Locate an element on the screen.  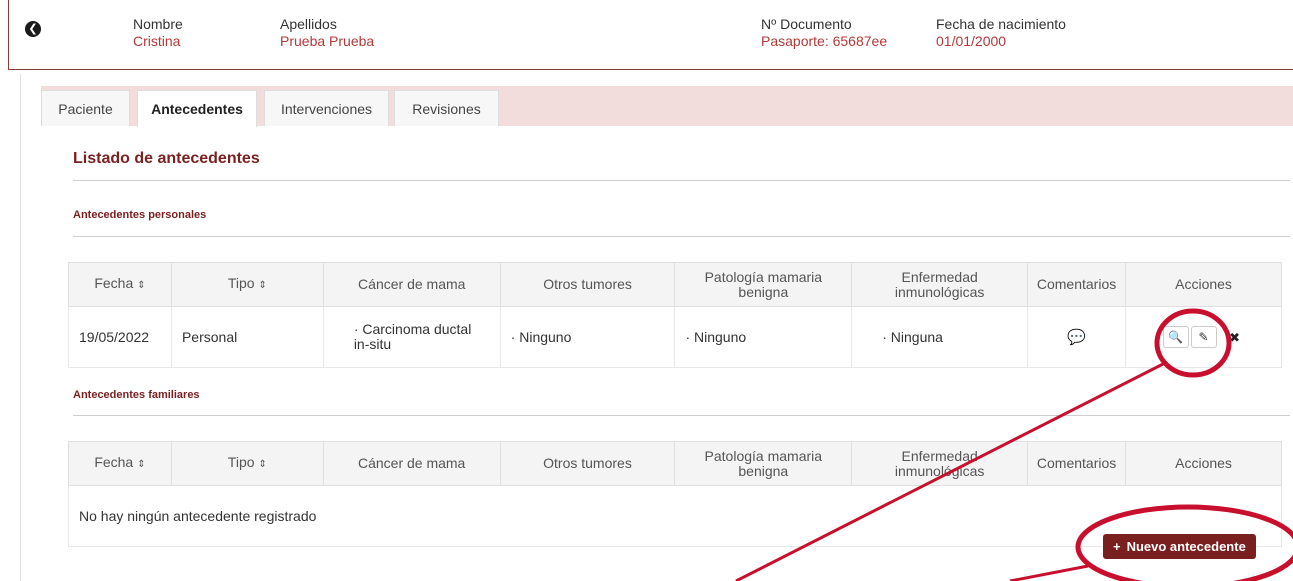
cell-patologia: · Ninguno is located at coordinates (763, 337).